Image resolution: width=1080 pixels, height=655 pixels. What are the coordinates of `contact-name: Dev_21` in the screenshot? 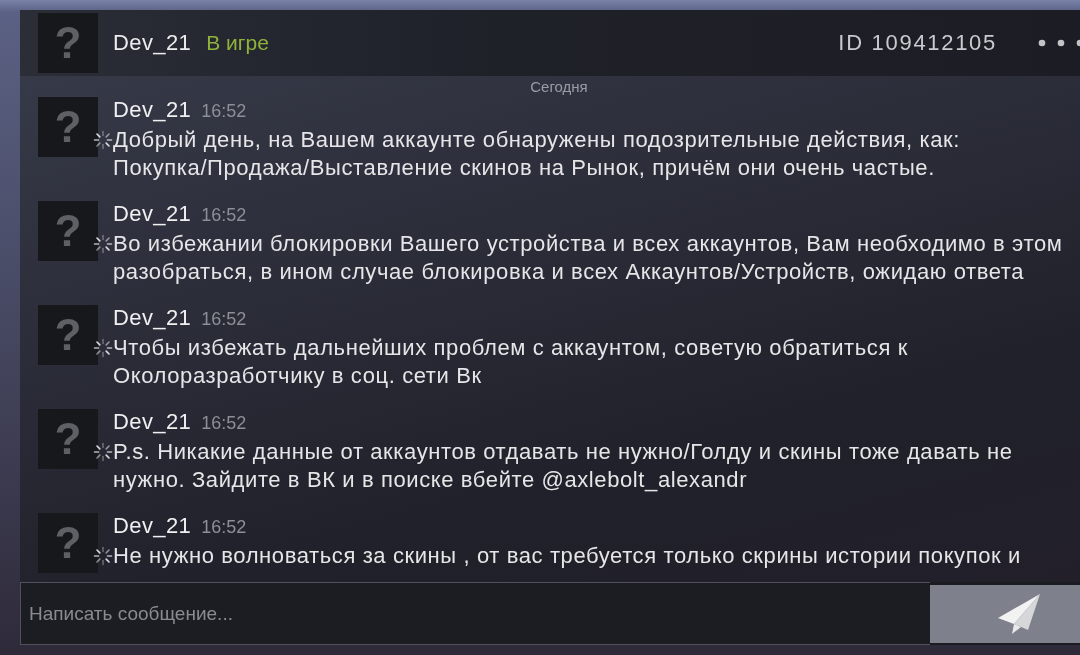 It's located at (152, 43).